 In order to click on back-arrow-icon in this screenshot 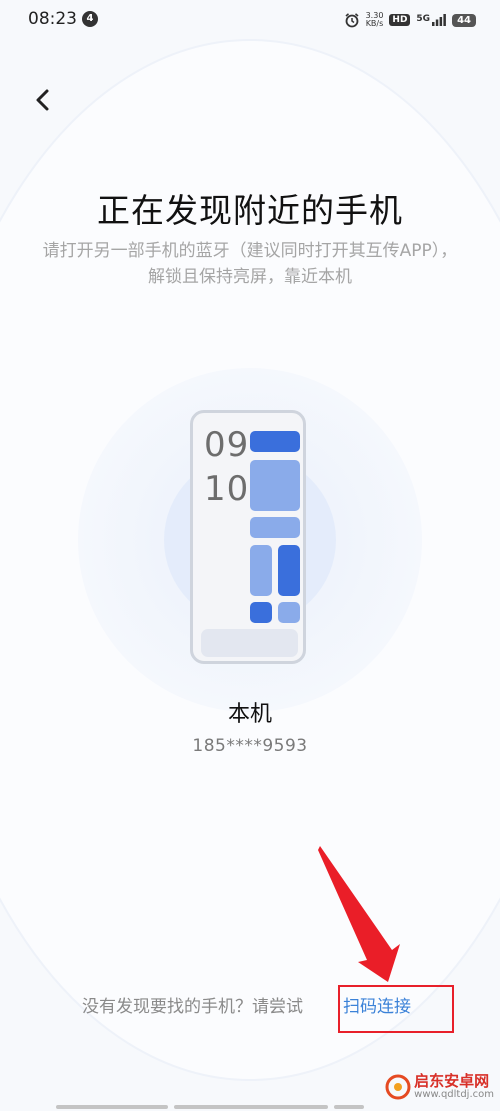, I will do `click(42, 100)`.